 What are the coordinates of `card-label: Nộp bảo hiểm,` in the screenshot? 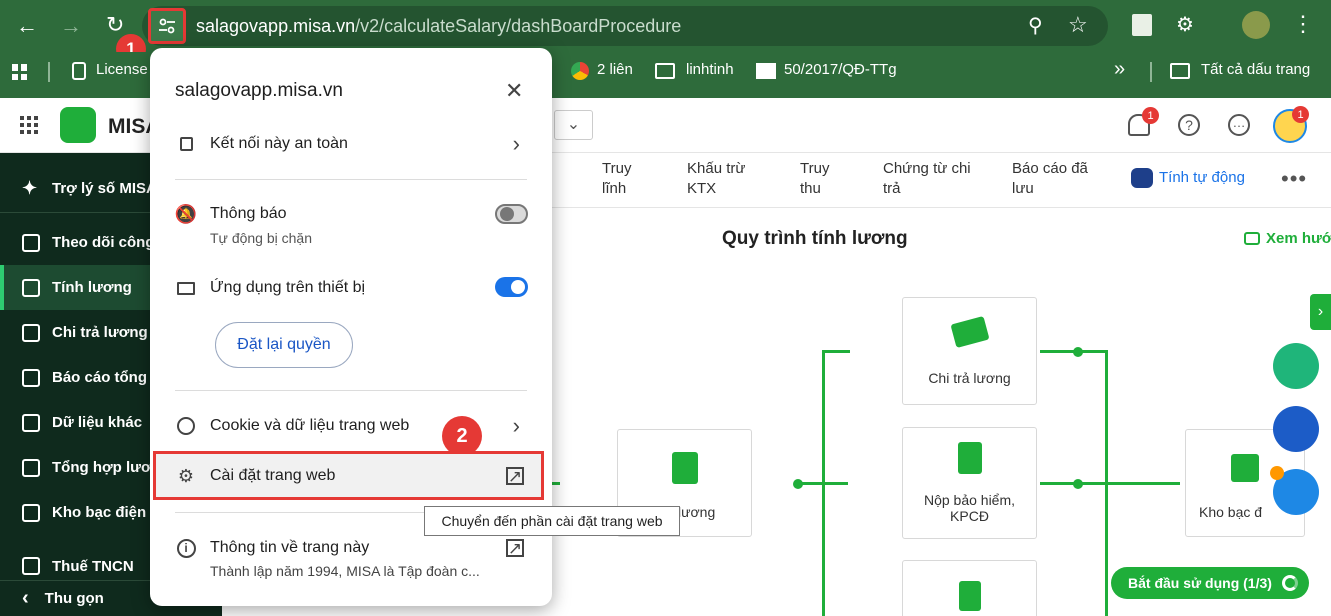 It's located at (969, 500).